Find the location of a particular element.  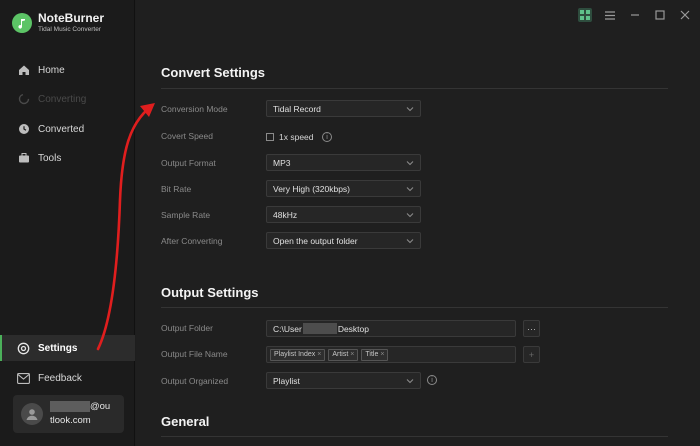

sidebar-item-label: Converting is located at coordinates (62, 99).